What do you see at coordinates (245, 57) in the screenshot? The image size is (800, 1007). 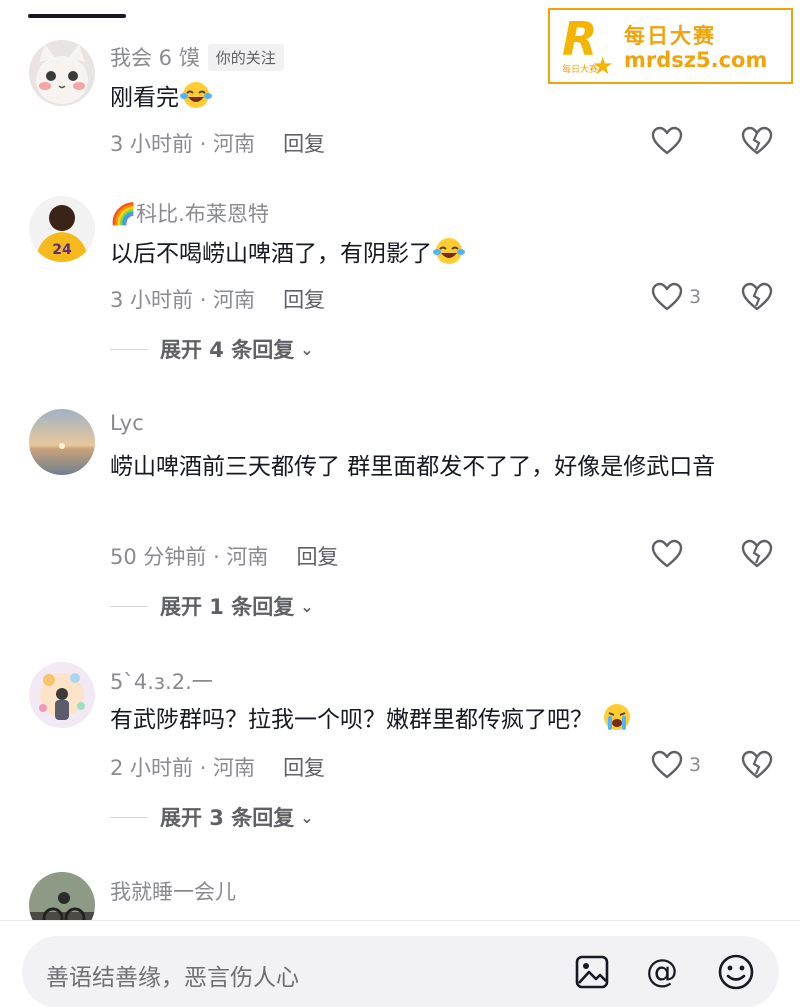 I see `follow-badge: 你的关注` at bounding box center [245, 57].